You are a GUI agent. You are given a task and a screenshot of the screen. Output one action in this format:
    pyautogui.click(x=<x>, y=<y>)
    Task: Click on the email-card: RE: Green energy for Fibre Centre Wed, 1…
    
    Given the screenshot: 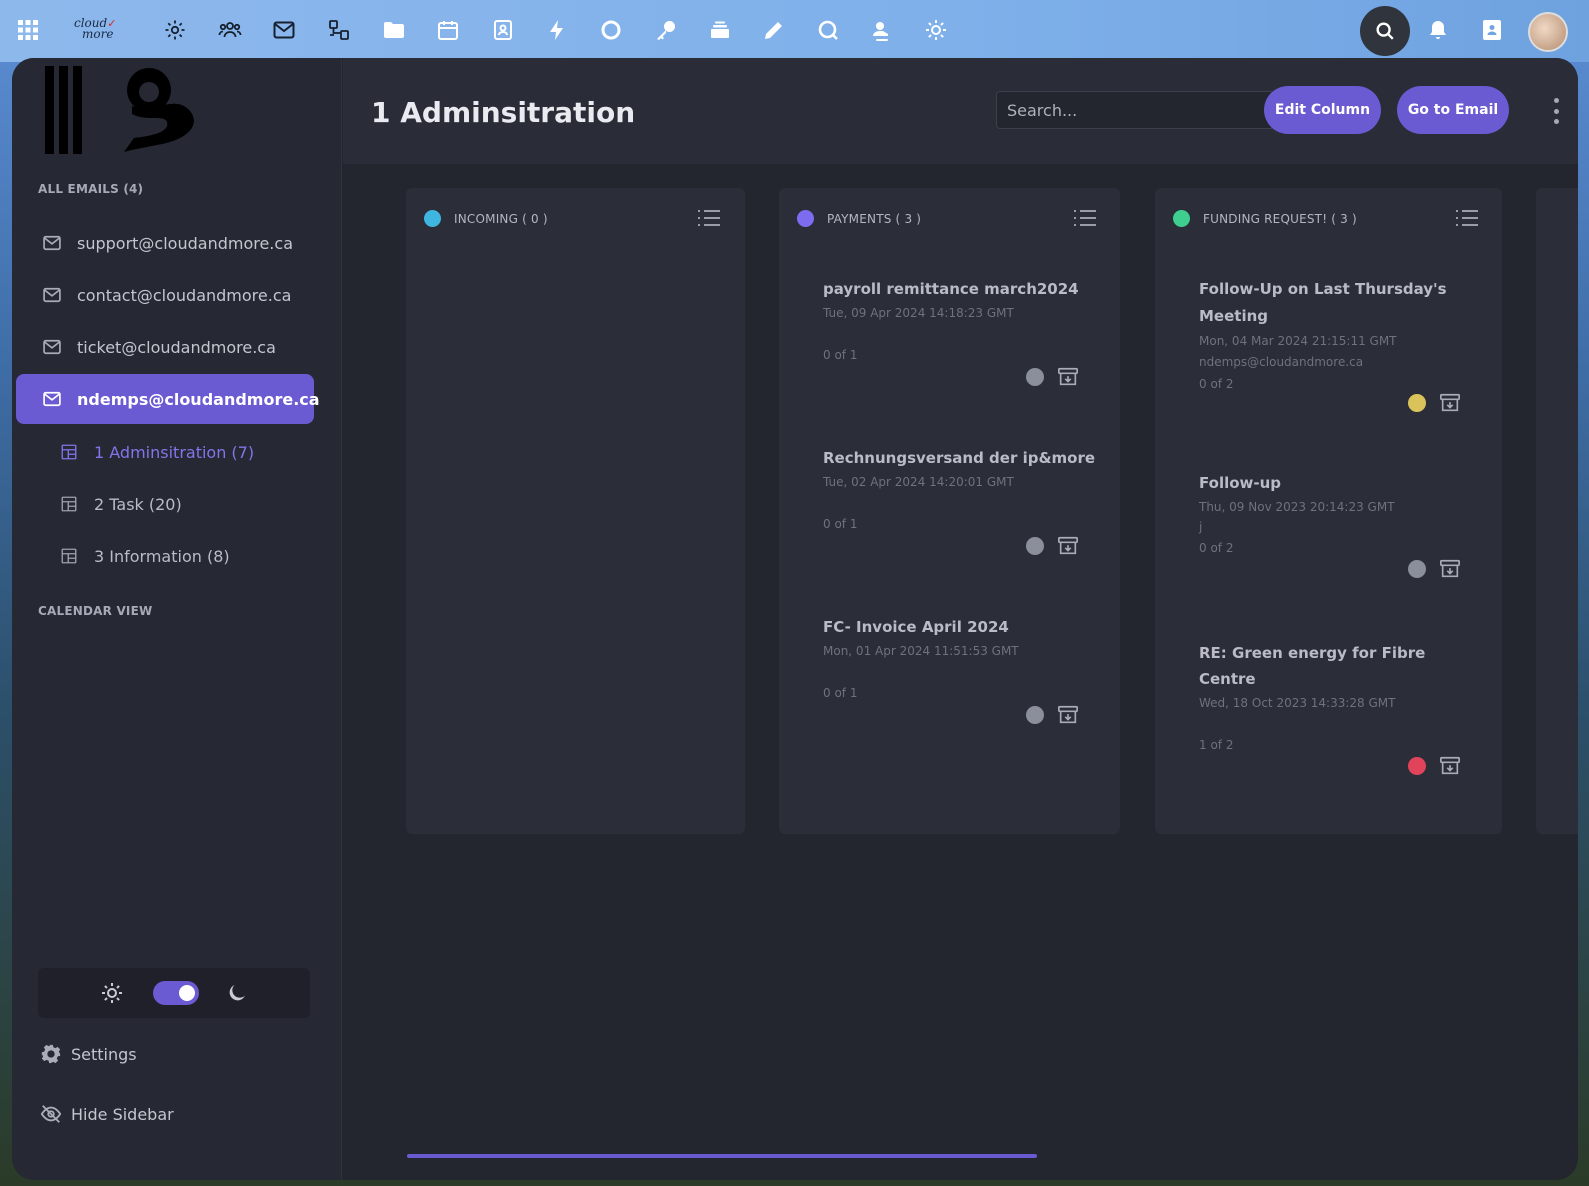 What is the action you would take?
    pyautogui.click(x=1328, y=714)
    